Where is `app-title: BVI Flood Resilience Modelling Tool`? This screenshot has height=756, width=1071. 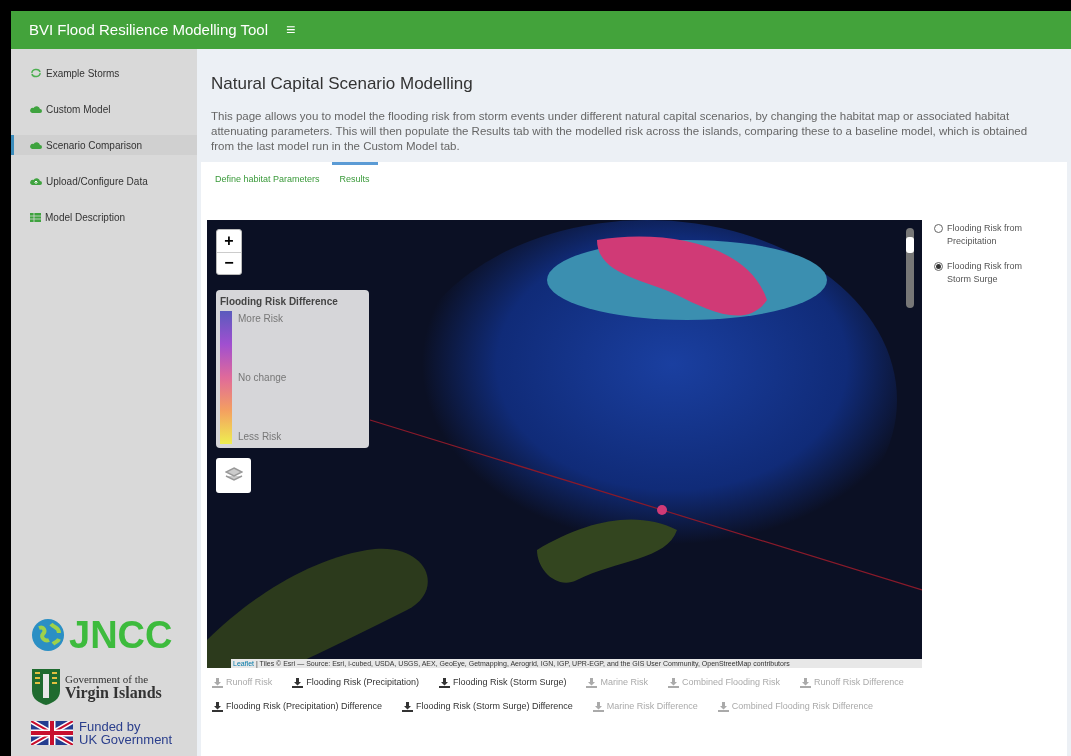
app-title: BVI Flood Resilience Modelling Tool is located at coordinates (149, 29).